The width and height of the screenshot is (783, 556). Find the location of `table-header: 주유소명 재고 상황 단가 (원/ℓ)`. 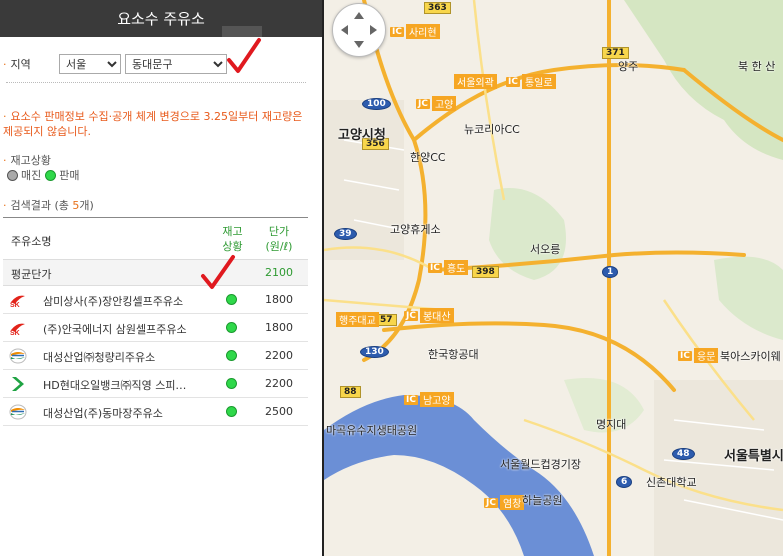

table-header: 주유소명 재고 상황 단가 (원/ℓ) is located at coordinates (155, 239).